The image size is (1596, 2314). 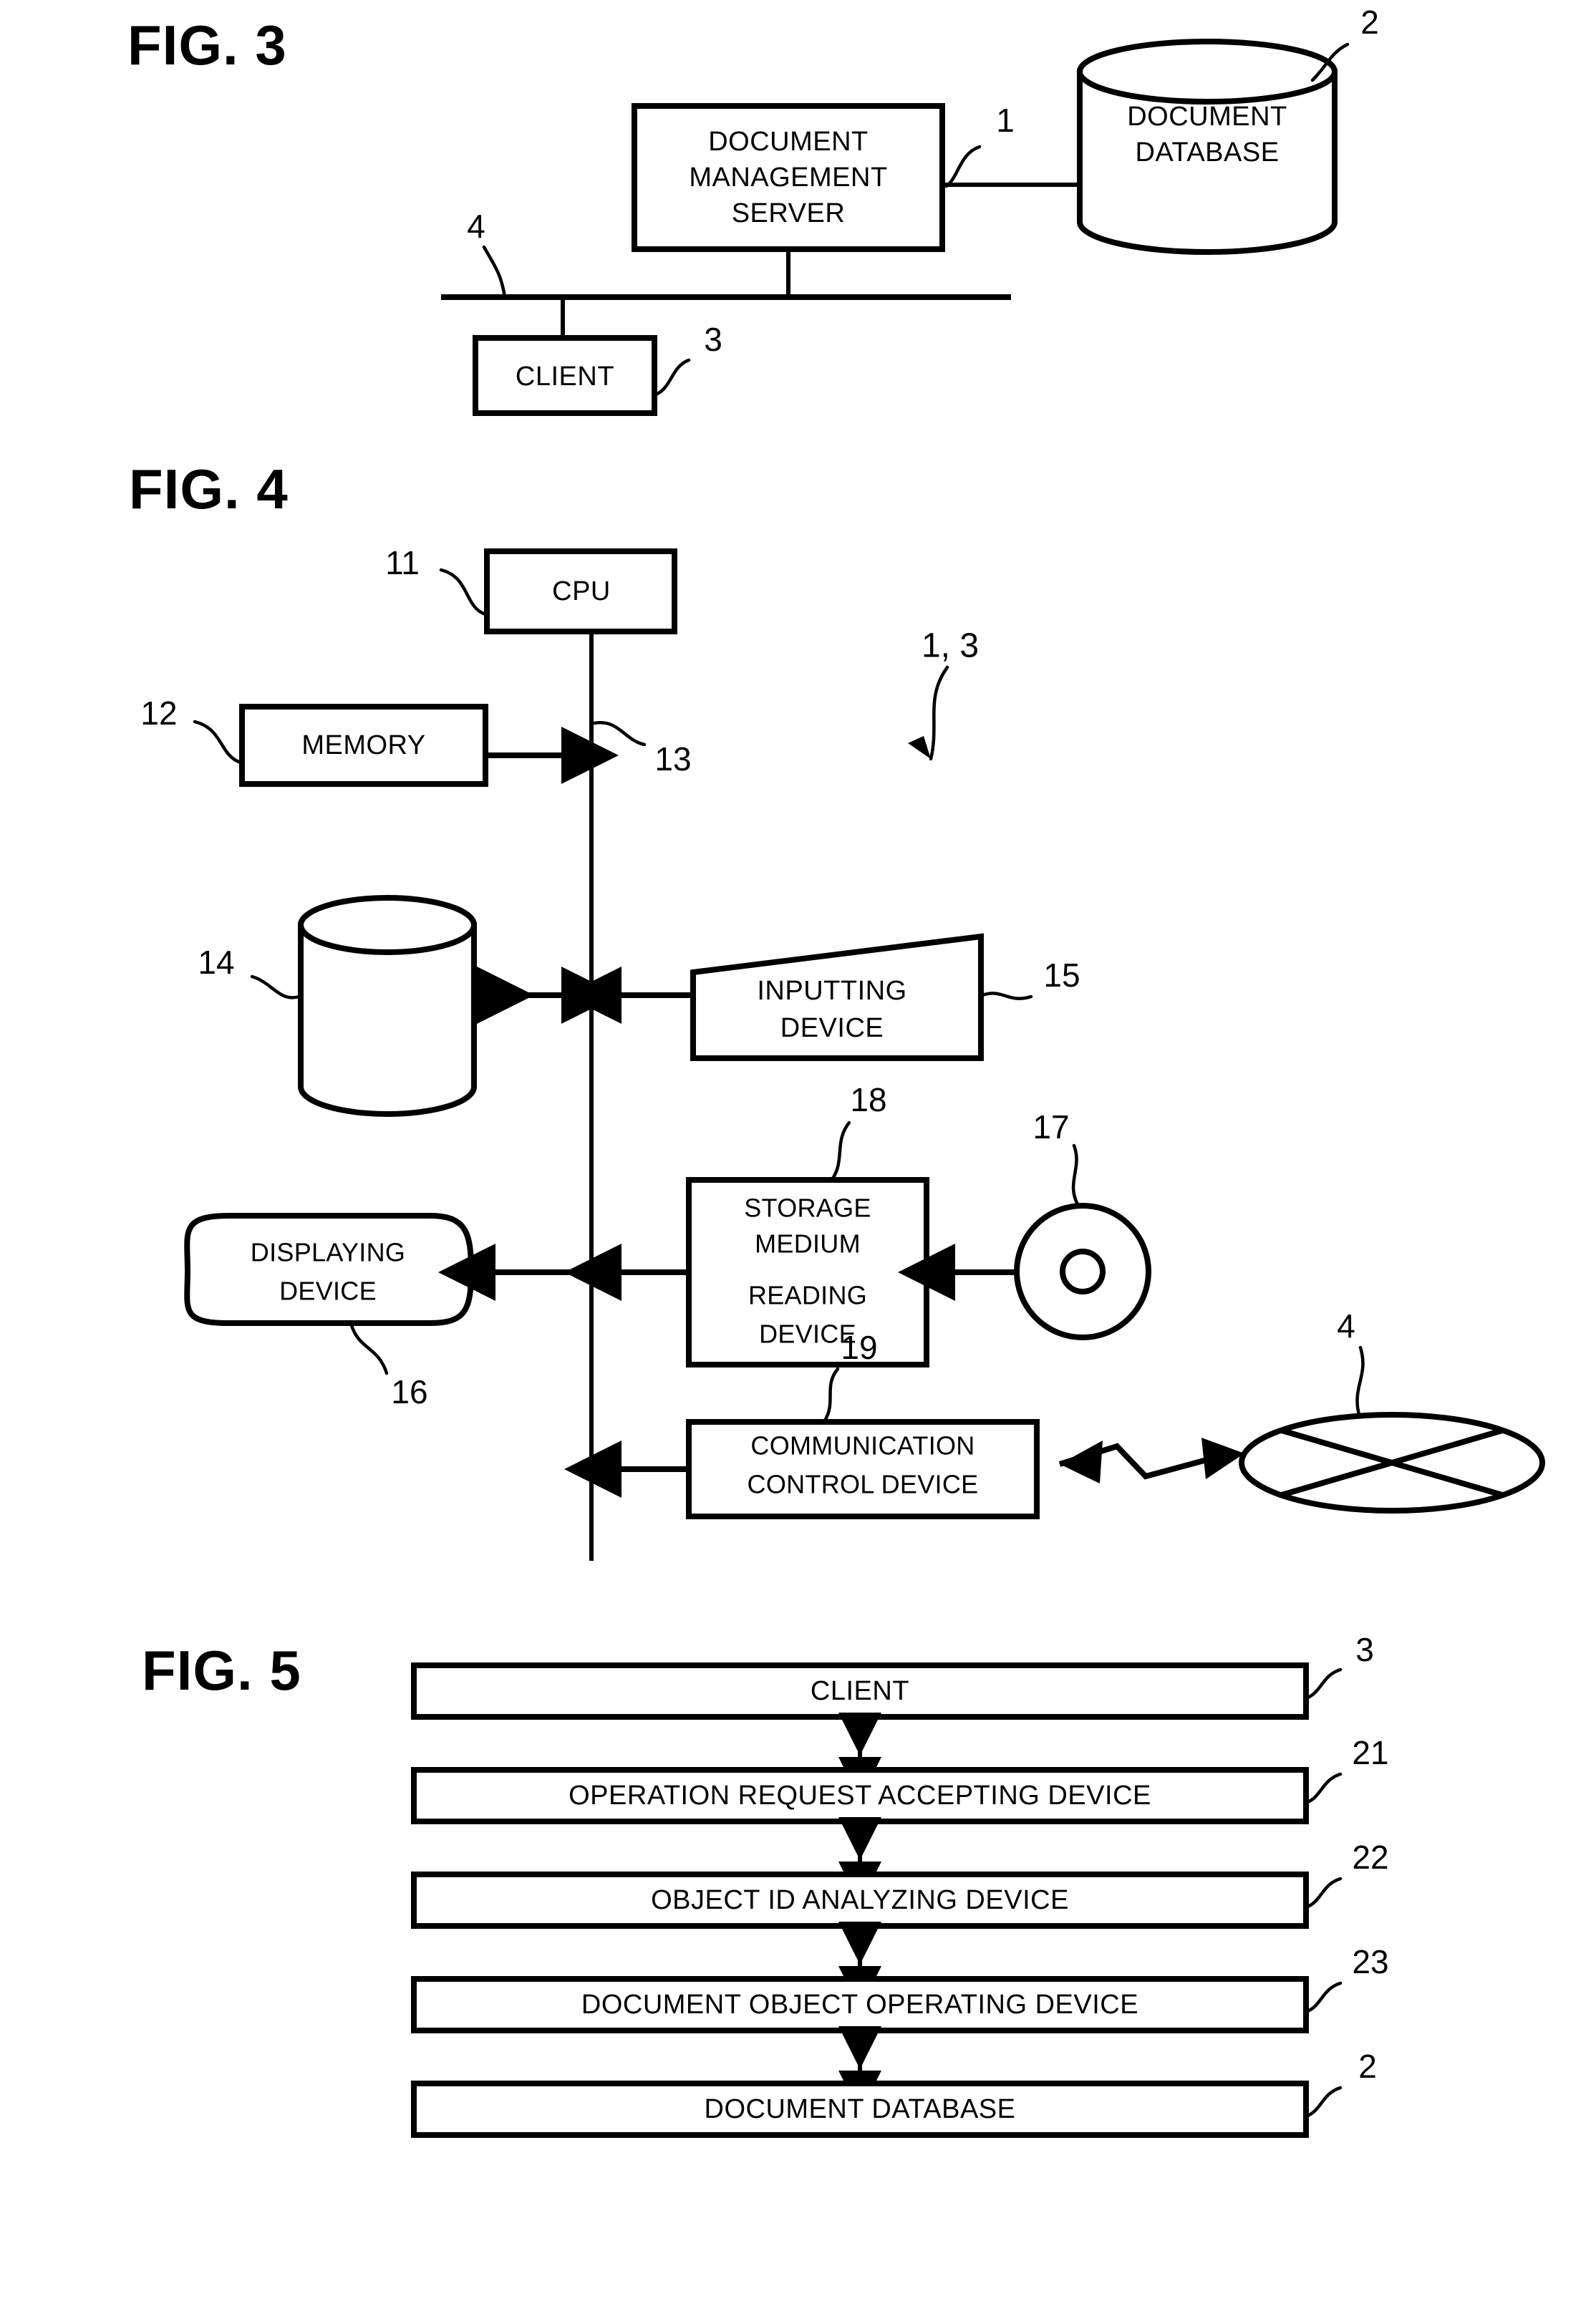 What do you see at coordinates (218, 742) in the screenshot?
I see `fig4-memory-leader` at bounding box center [218, 742].